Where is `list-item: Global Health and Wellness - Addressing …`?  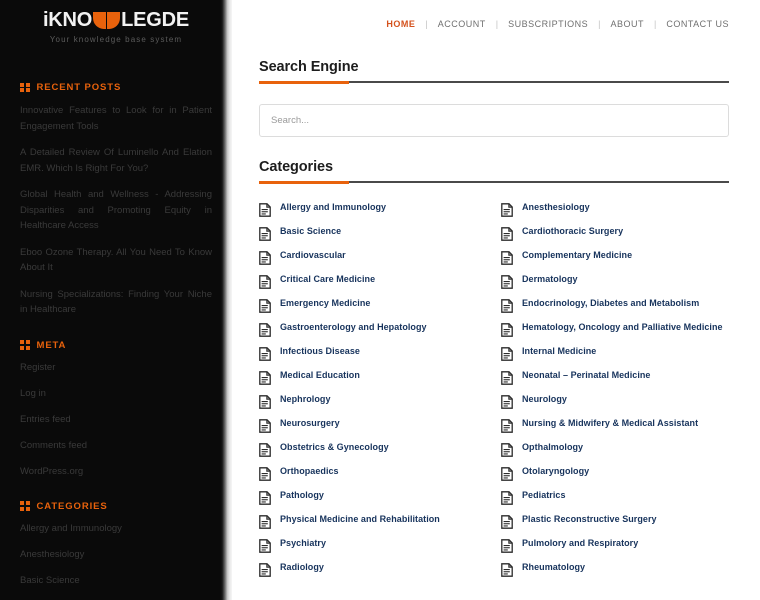 list-item: Global Health and Wellness - Addressing … is located at coordinates (118, 210).